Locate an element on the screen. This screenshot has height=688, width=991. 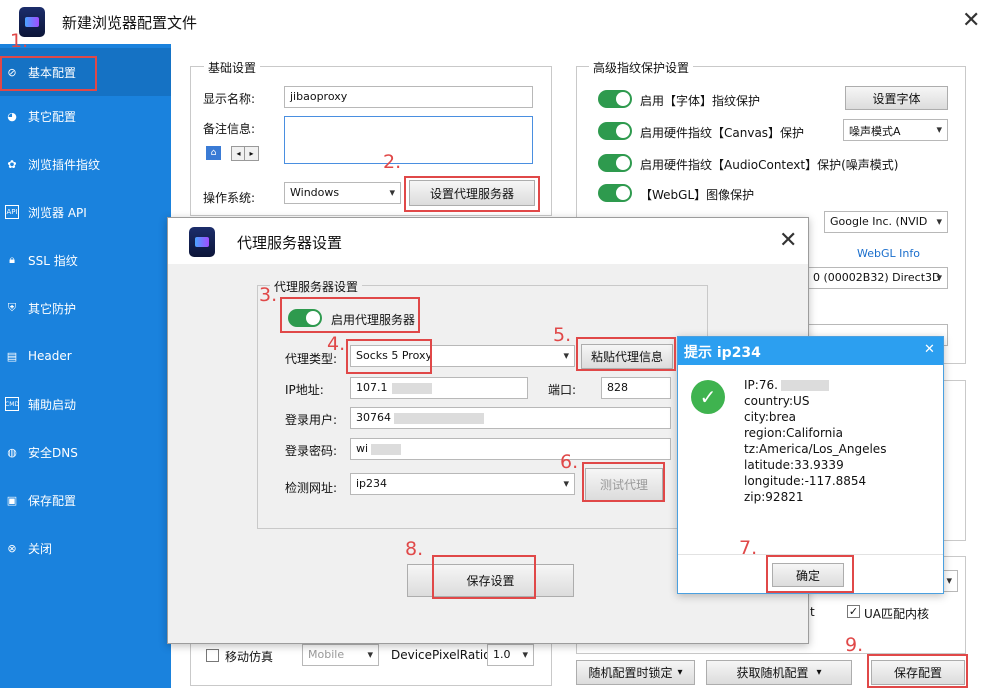
step-6-label: 6. is located at coordinates (569, 462).